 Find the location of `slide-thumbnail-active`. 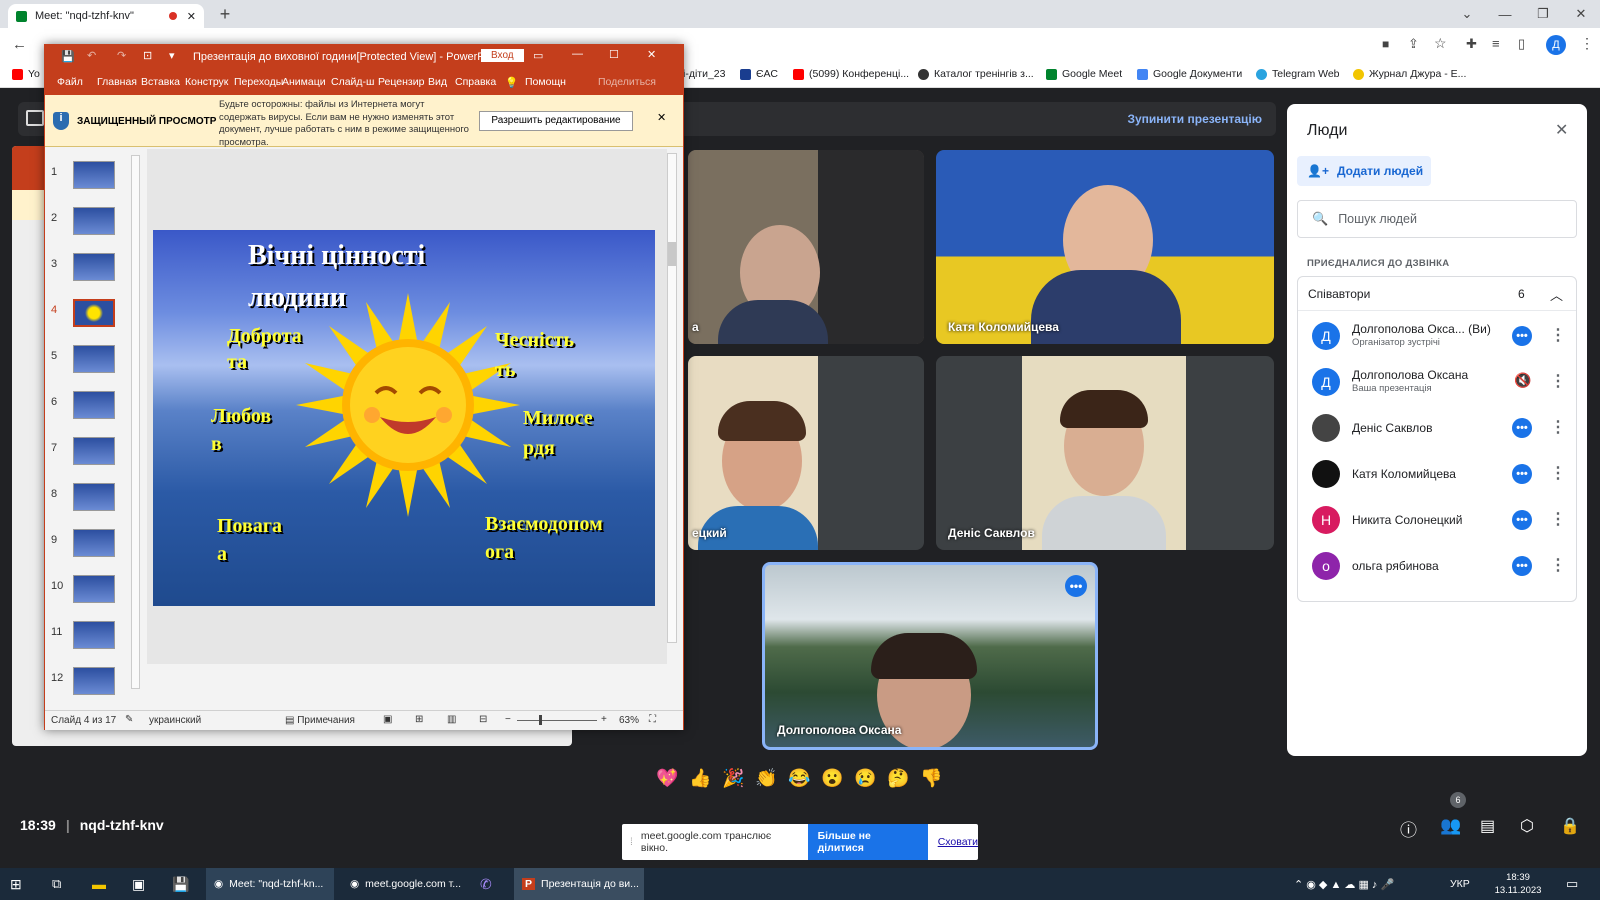

slide-thumbnail-active is located at coordinates (94, 313).